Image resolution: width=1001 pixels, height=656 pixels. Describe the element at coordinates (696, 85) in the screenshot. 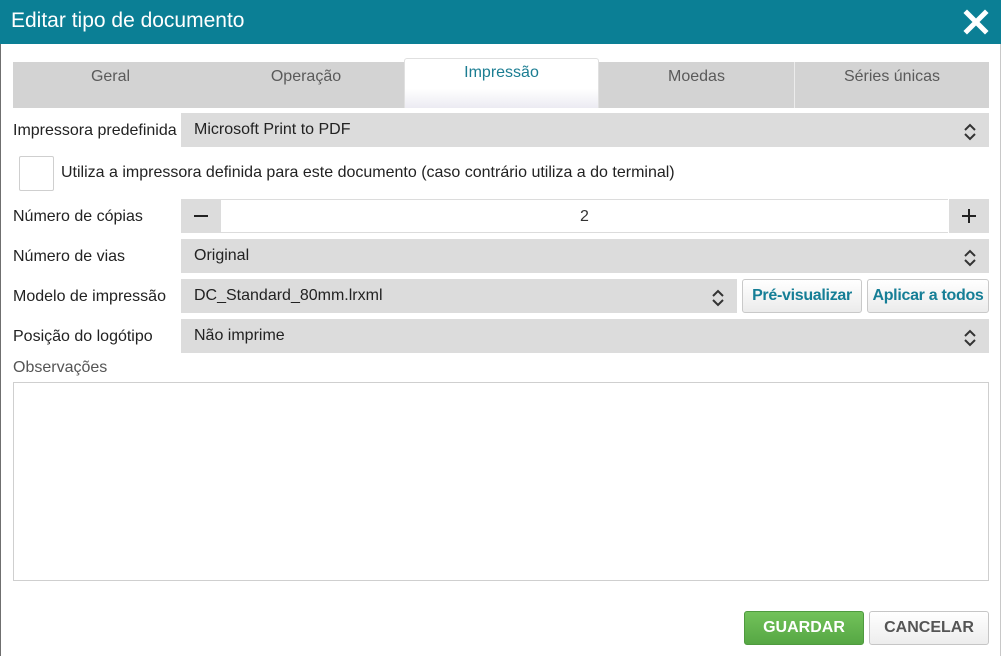

I see `tab-moedas: Moedas` at that location.